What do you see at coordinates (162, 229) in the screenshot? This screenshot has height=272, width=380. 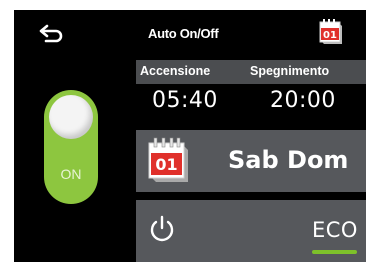 I see `power-icon` at bounding box center [162, 229].